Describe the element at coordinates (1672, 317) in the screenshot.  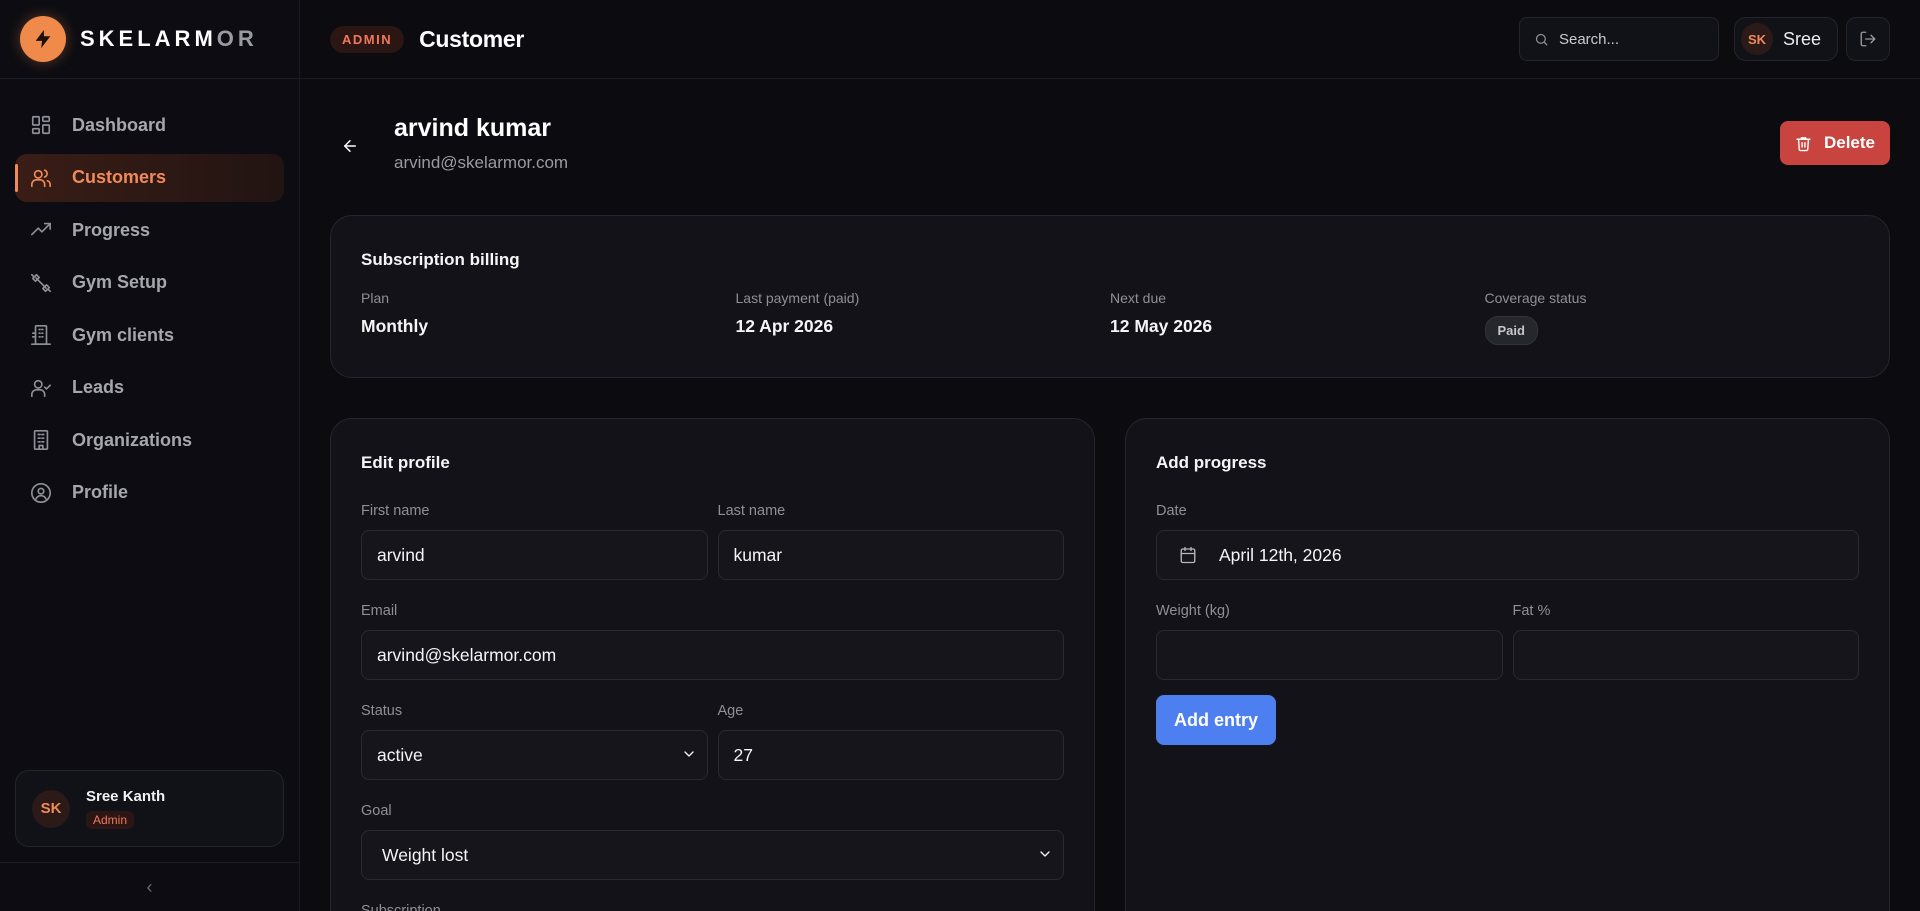
I see `billing-coverage: Coverage status Paid` at that location.